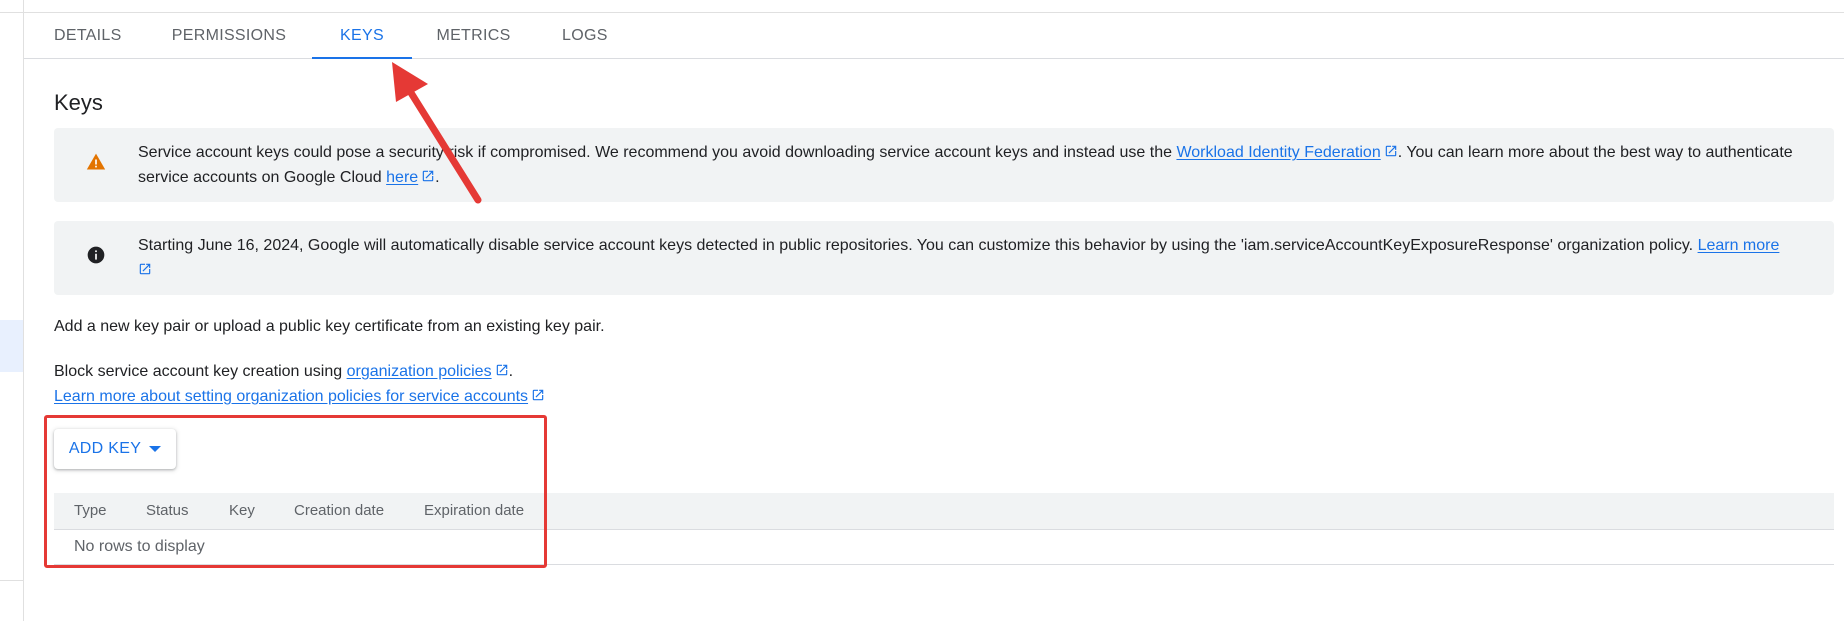 The width and height of the screenshot is (1844, 621). I want to click on policy-text-part: ., so click(511, 371).